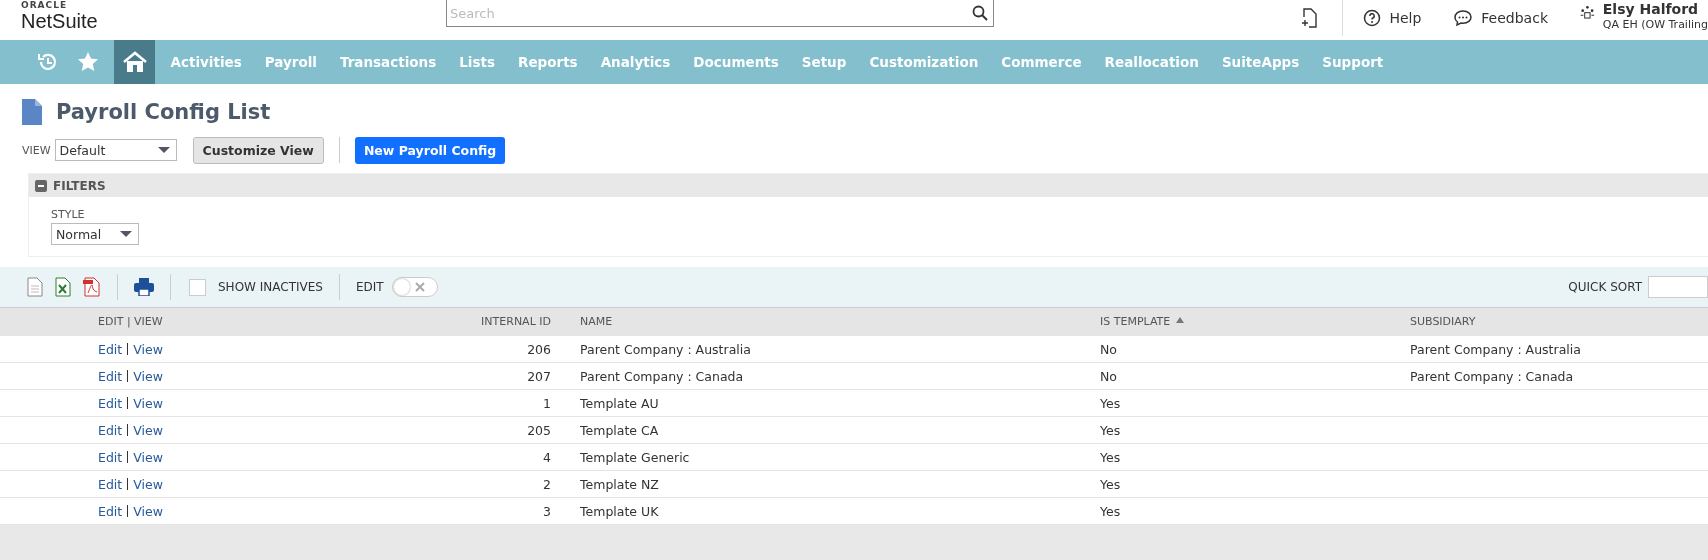 The width and height of the screenshot is (1708, 560). I want to click on table-cell-text: 3, so click(546, 511).